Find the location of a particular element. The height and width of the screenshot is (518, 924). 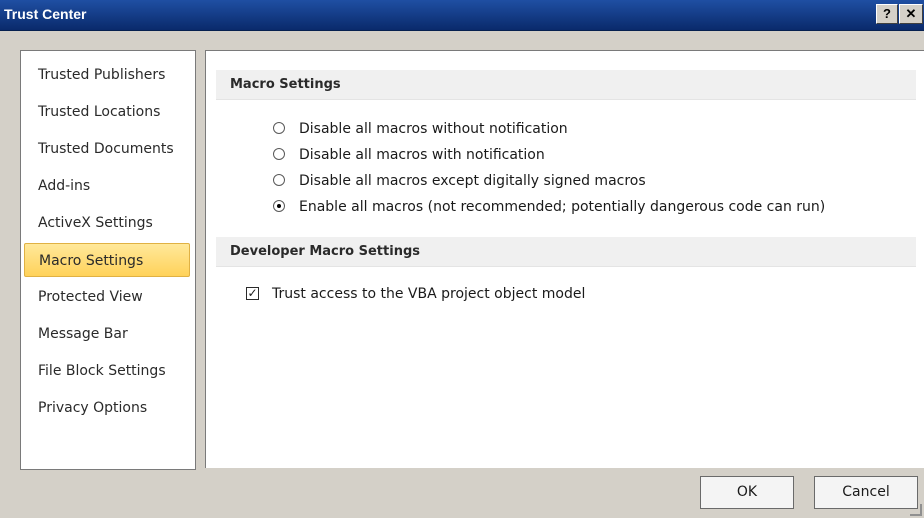

close-button: ✕ is located at coordinates (911, 14).